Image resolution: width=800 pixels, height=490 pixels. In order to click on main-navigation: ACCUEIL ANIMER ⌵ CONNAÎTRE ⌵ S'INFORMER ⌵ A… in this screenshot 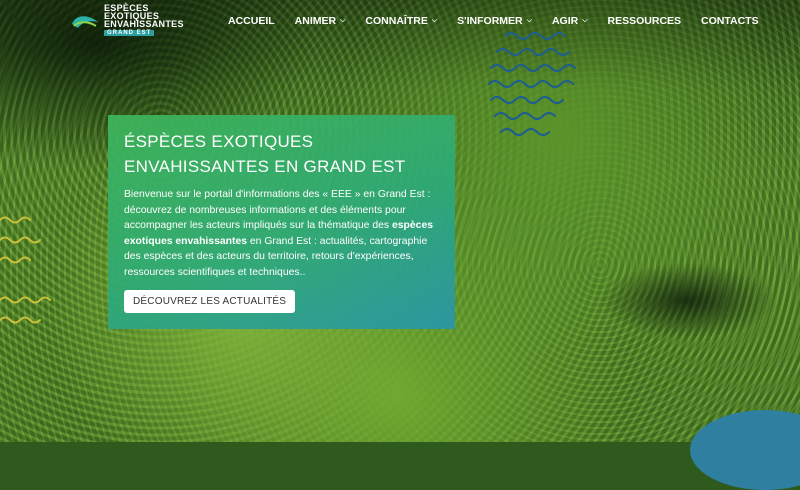, I will do `click(503, 21)`.